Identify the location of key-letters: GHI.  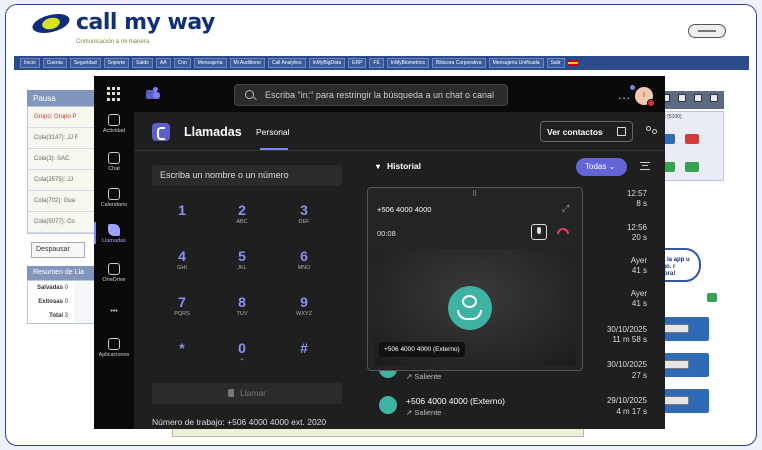
(182, 268).